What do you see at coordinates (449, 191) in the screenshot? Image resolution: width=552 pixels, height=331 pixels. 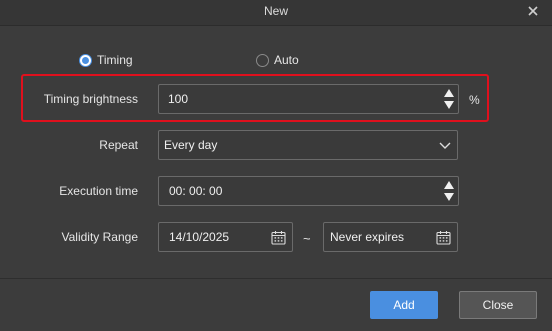 I see `execution-spinner` at bounding box center [449, 191].